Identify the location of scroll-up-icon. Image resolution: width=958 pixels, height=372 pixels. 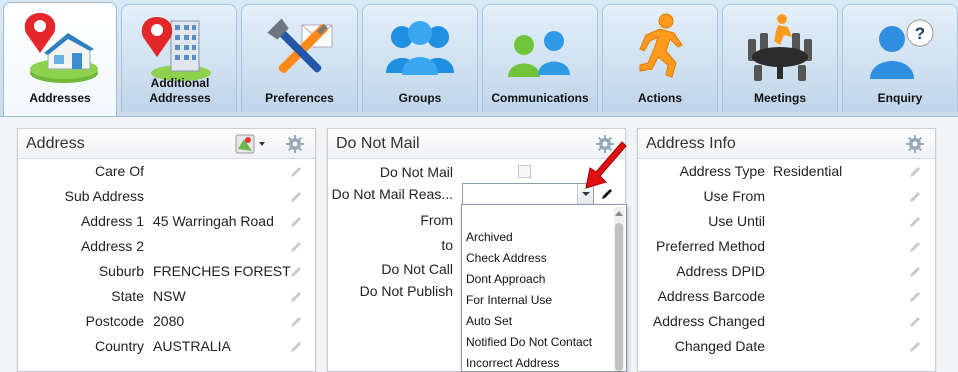
(619, 213).